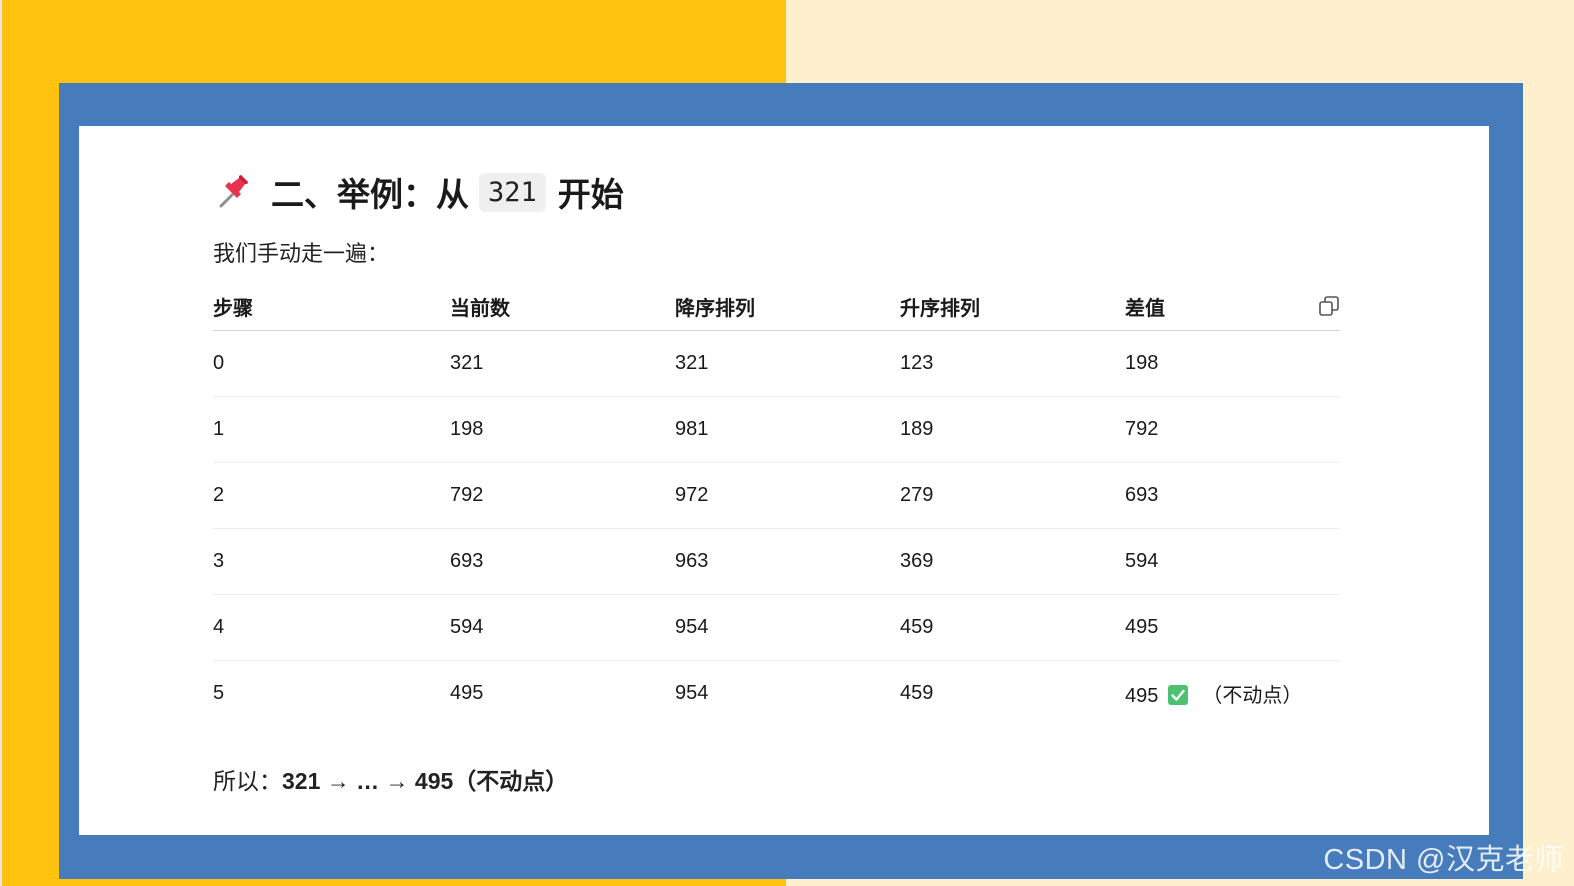 The width and height of the screenshot is (1574, 886). I want to click on cell-descending: 981, so click(787, 429).